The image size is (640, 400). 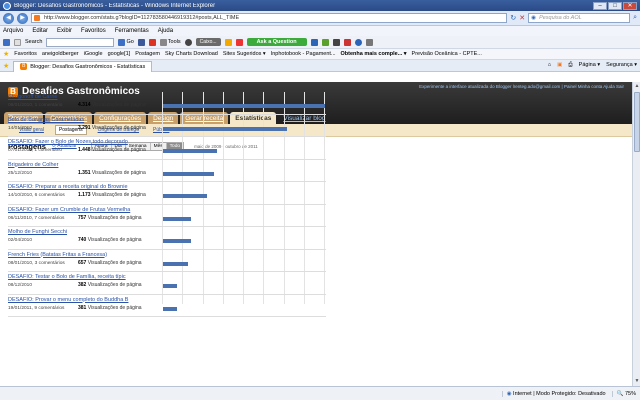 What do you see at coordinates (314, 42) in the screenshot?
I see `weather-icon` at bounding box center [314, 42].